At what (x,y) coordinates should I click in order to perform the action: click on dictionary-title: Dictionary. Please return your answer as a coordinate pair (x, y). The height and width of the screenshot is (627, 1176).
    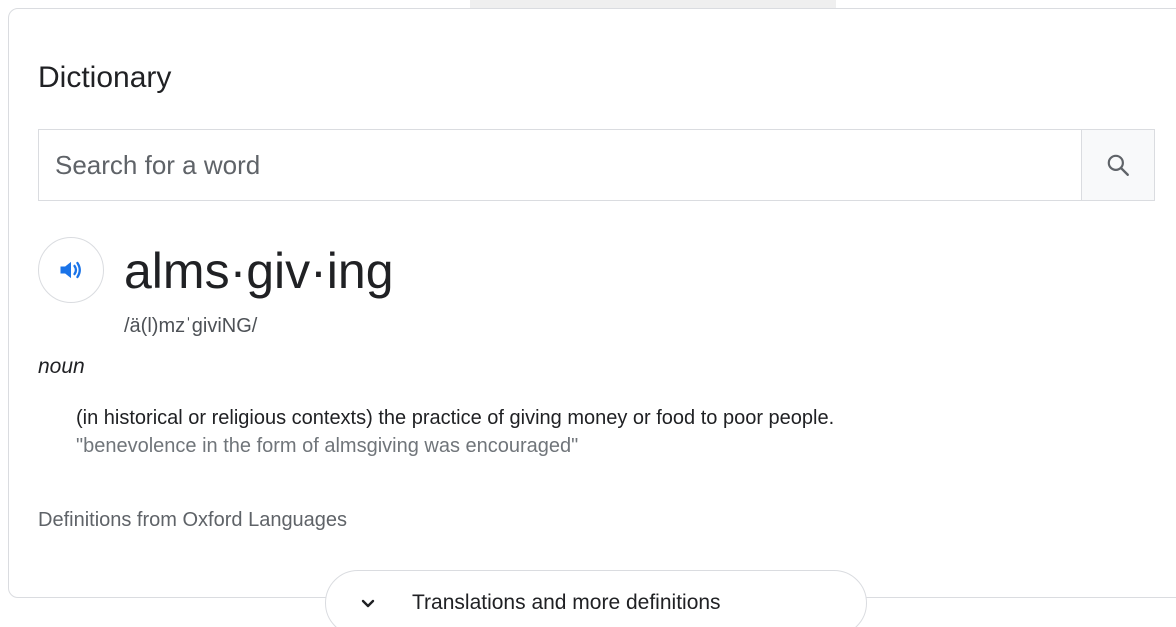
    Looking at the image, I should click on (105, 77).